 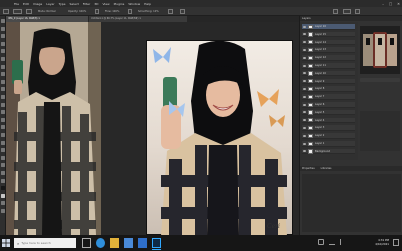 I want to click on zoom-slider, so click(x=380, y=80).